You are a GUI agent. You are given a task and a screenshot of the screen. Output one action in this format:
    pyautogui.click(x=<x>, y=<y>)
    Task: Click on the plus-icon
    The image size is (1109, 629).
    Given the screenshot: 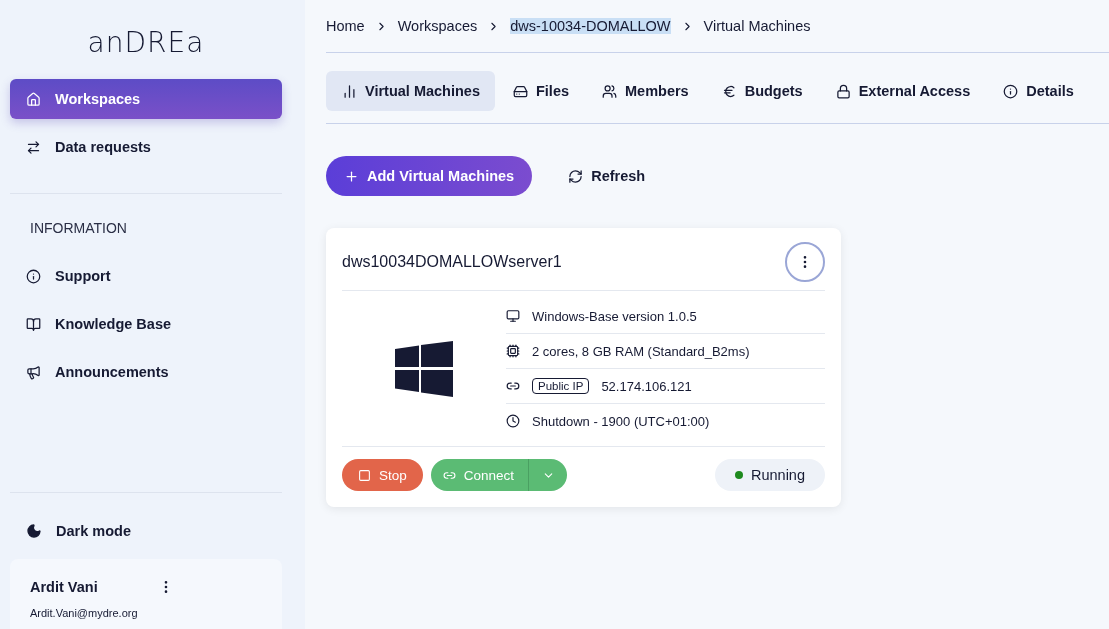 What is the action you would take?
    pyautogui.click(x=351, y=176)
    